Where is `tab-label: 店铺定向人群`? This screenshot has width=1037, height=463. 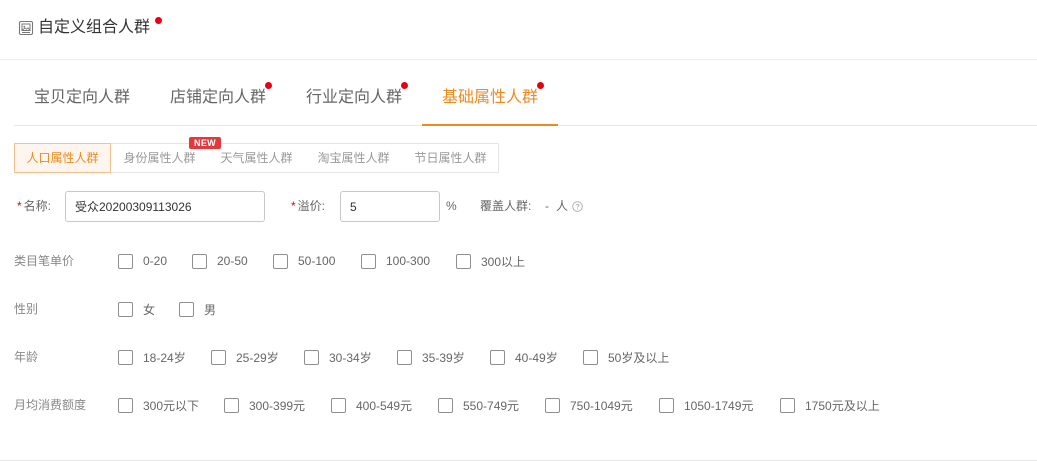
tab-label: 店铺定向人群 is located at coordinates (218, 97).